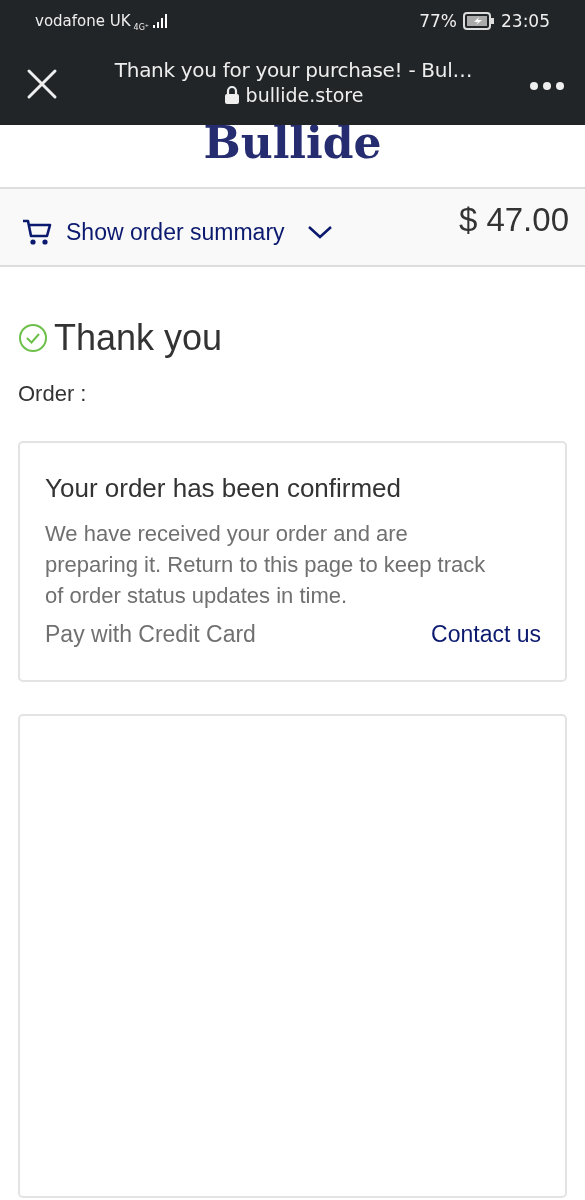 The image size is (585, 1200). I want to click on more-menu-button, so click(547, 85).